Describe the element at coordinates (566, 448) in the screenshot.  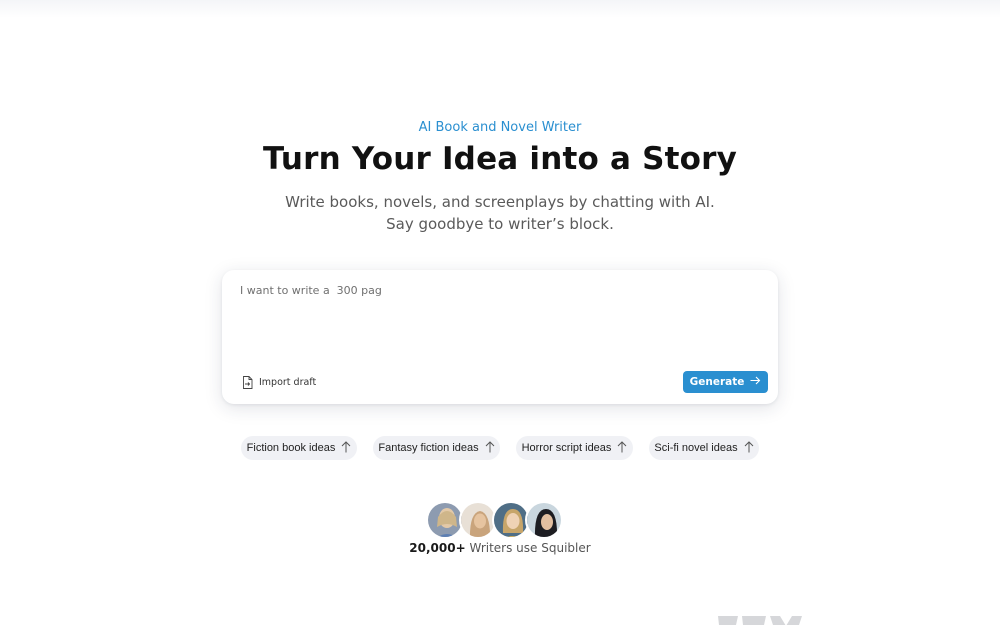
I see `suggestion-label: Horror script ideas` at that location.